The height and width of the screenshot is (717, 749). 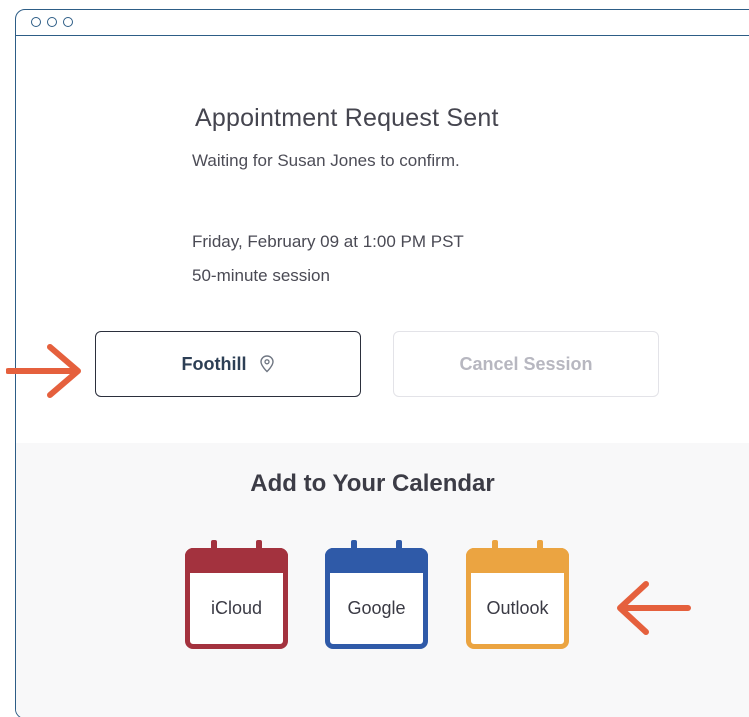 I want to click on calendar-heading: Add to Your Calendar, so click(x=372, y=483).